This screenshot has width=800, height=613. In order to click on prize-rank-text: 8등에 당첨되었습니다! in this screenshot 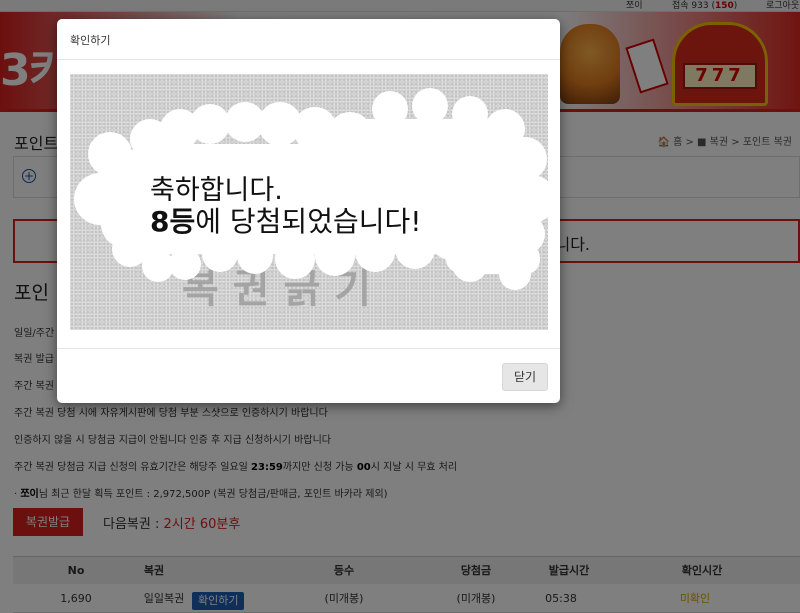, I will do `click(286, 221)`.